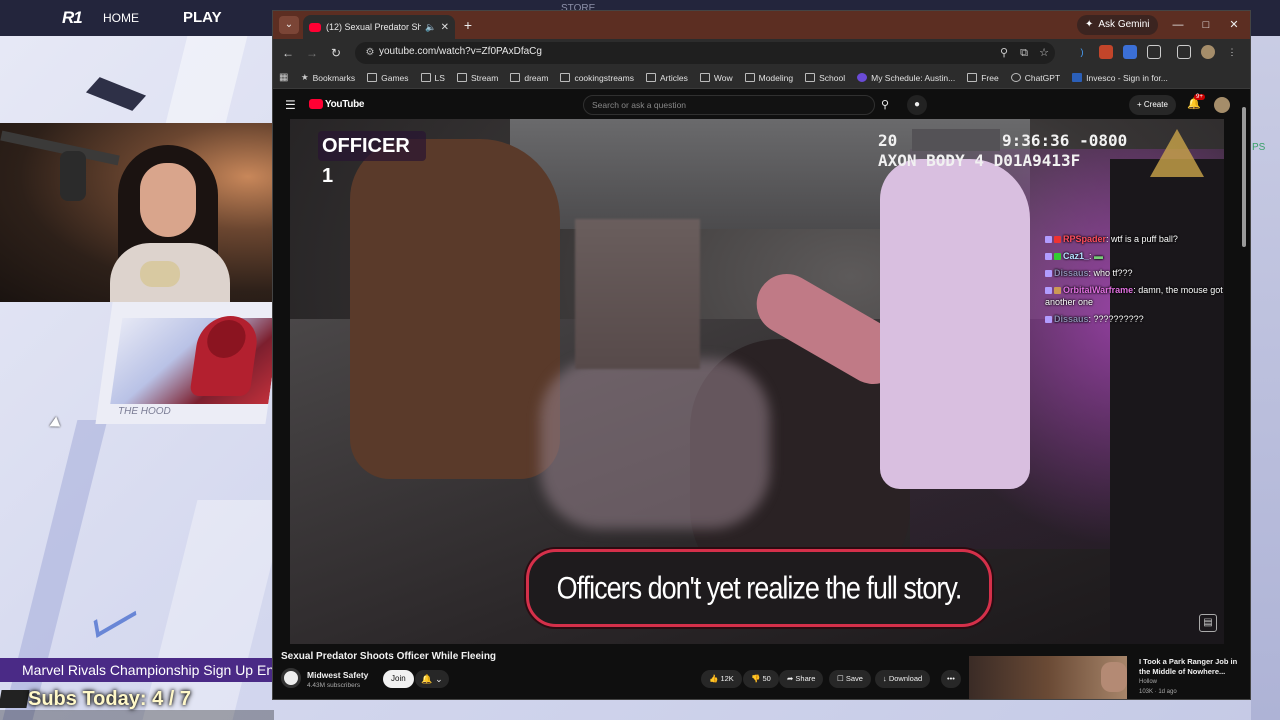  Describe the element at coordinates (315, 27) in the screenshot. I see `youtube-favicon-icon` at that location.